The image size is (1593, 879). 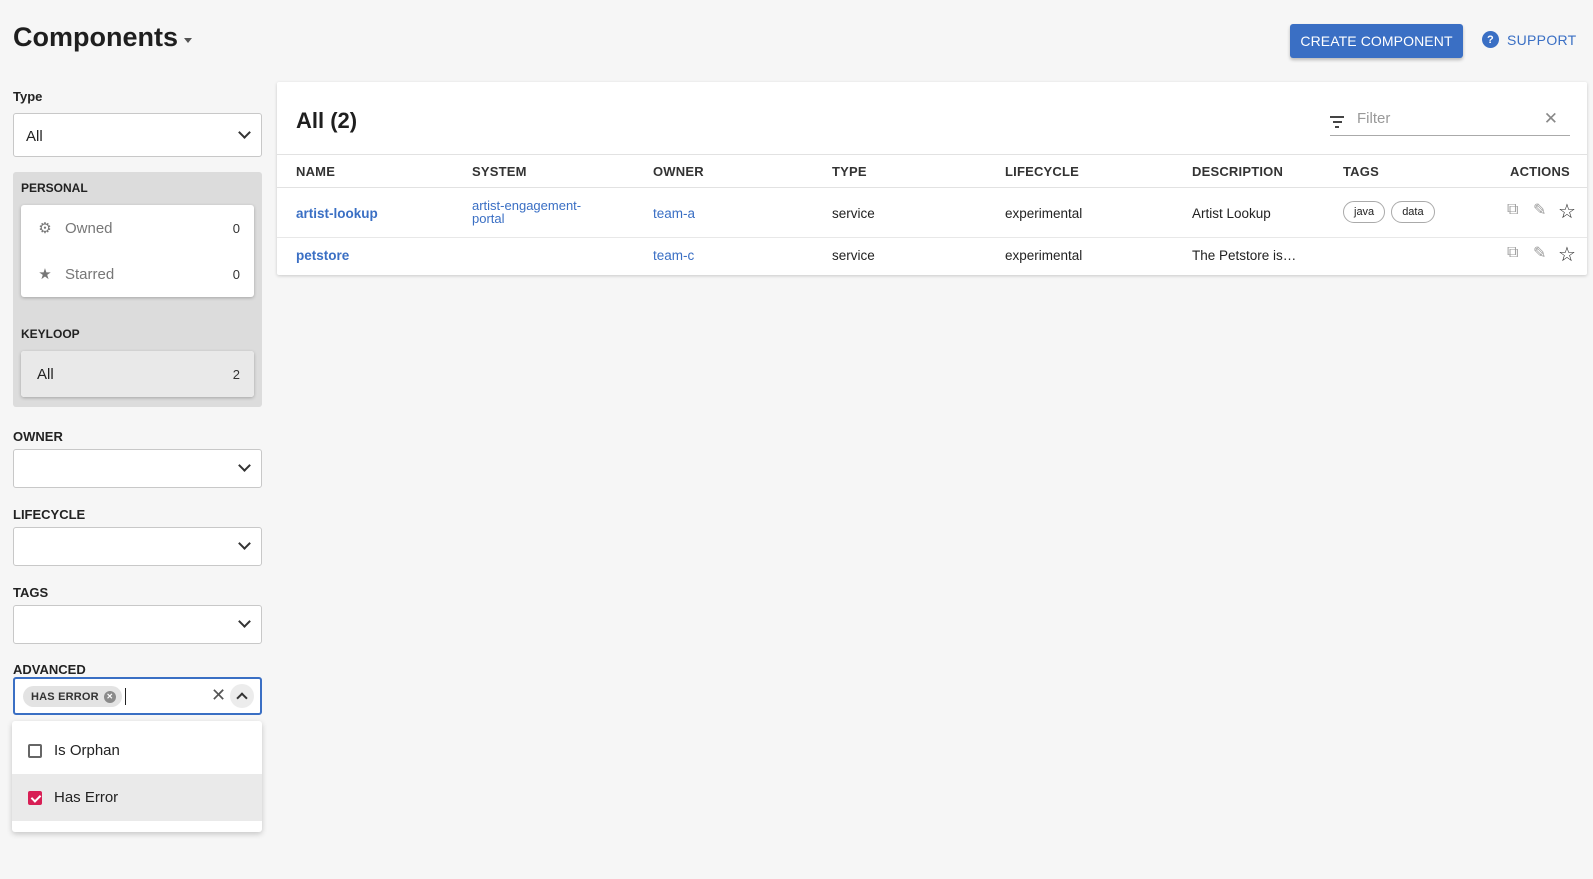 What do you see at coordinates (327, 120) in the screenshot?
I see `table-title: All (2)` at bounding box center [327, 120].